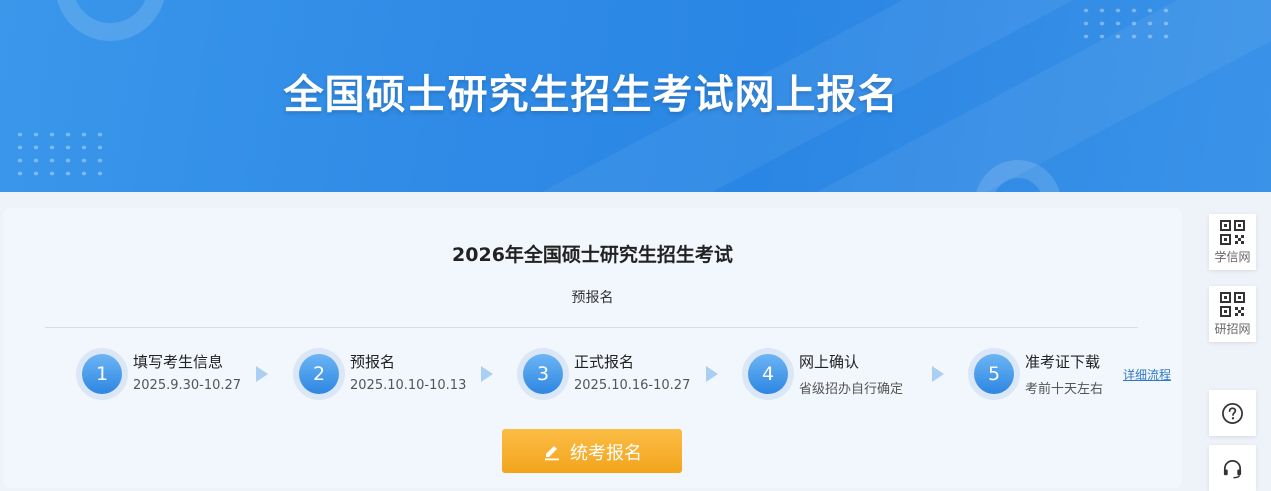  I want to click on step-date: 2025.9.30-10.27, so click(187, 385).